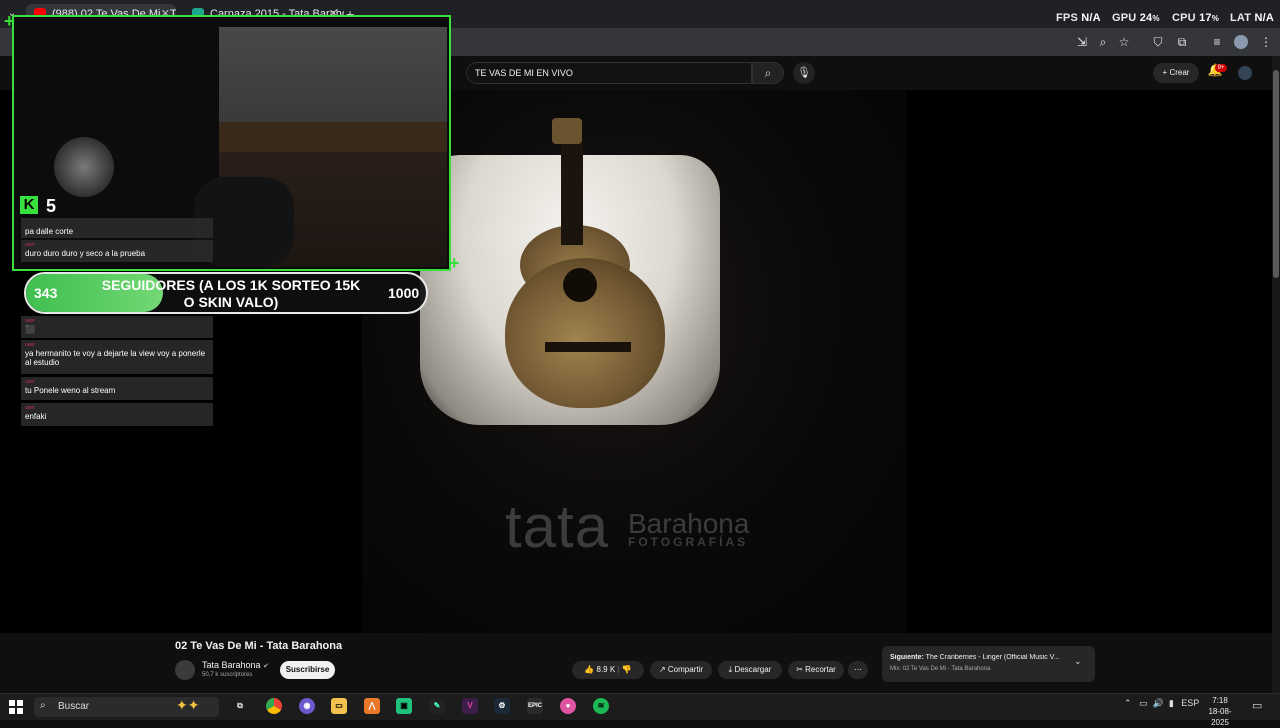 This screenshot has width=1280, height=728. Describe the element at coordinates (227, 675) in the screenshot. I see `subscriber-count: 50,7 k suscriptores` at that location.